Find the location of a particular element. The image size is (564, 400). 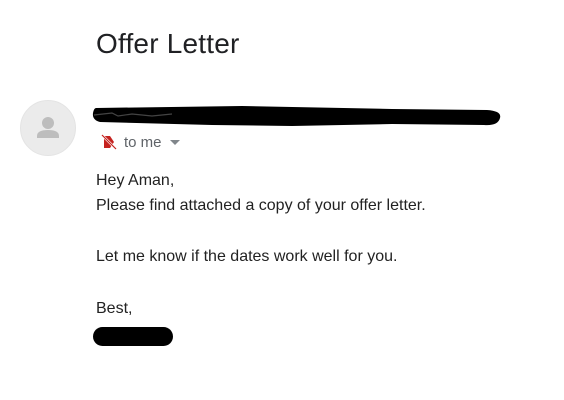

signature-redaction is located at coordinates (133, 336).